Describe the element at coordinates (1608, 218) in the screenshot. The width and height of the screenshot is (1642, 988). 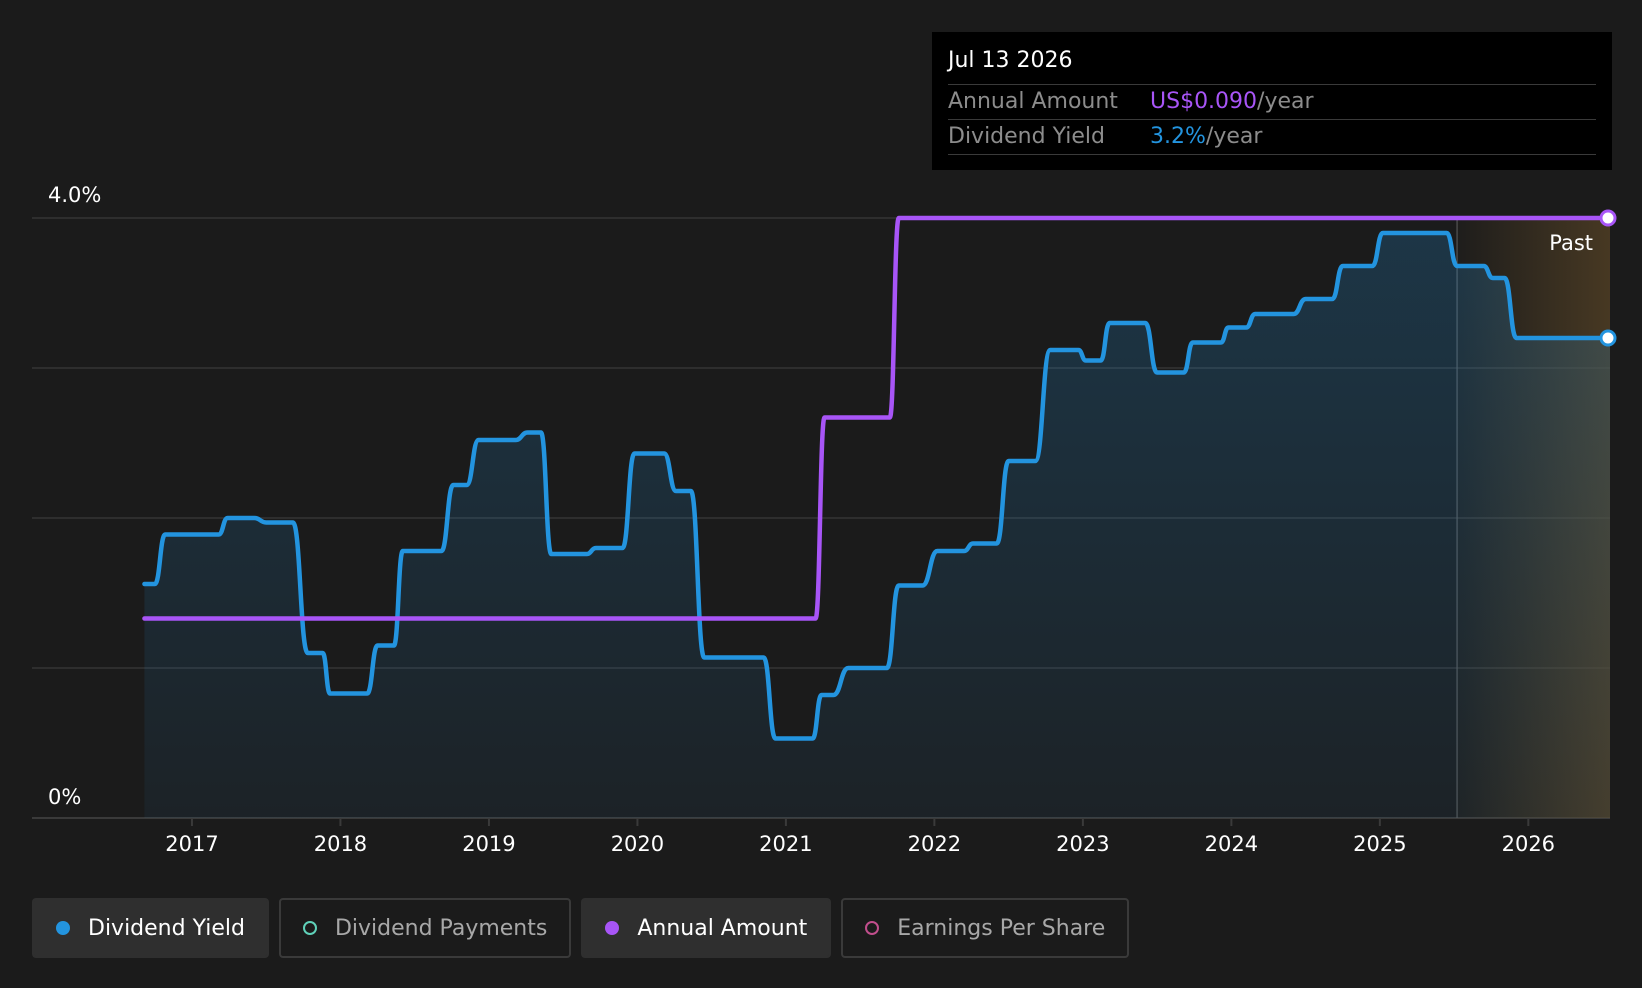
I see `annual-amount-endpoint` at that location.